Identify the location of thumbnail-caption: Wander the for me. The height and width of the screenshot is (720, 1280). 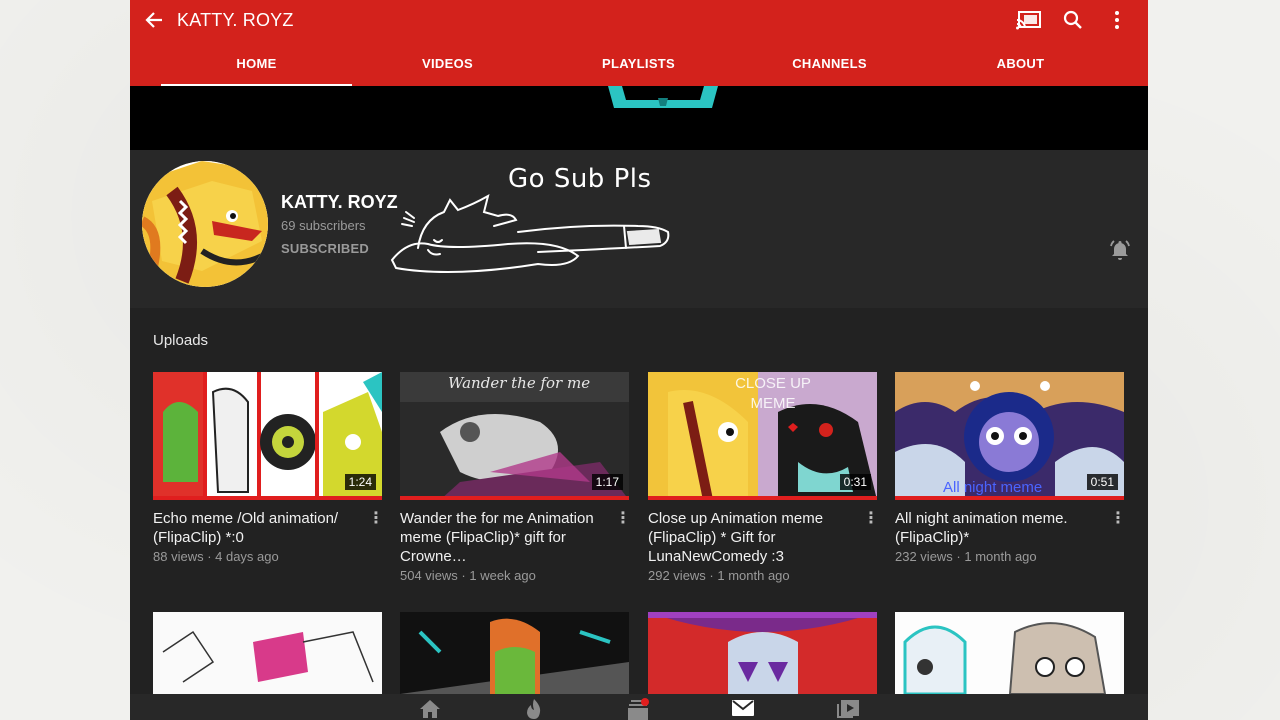
(519, 383).